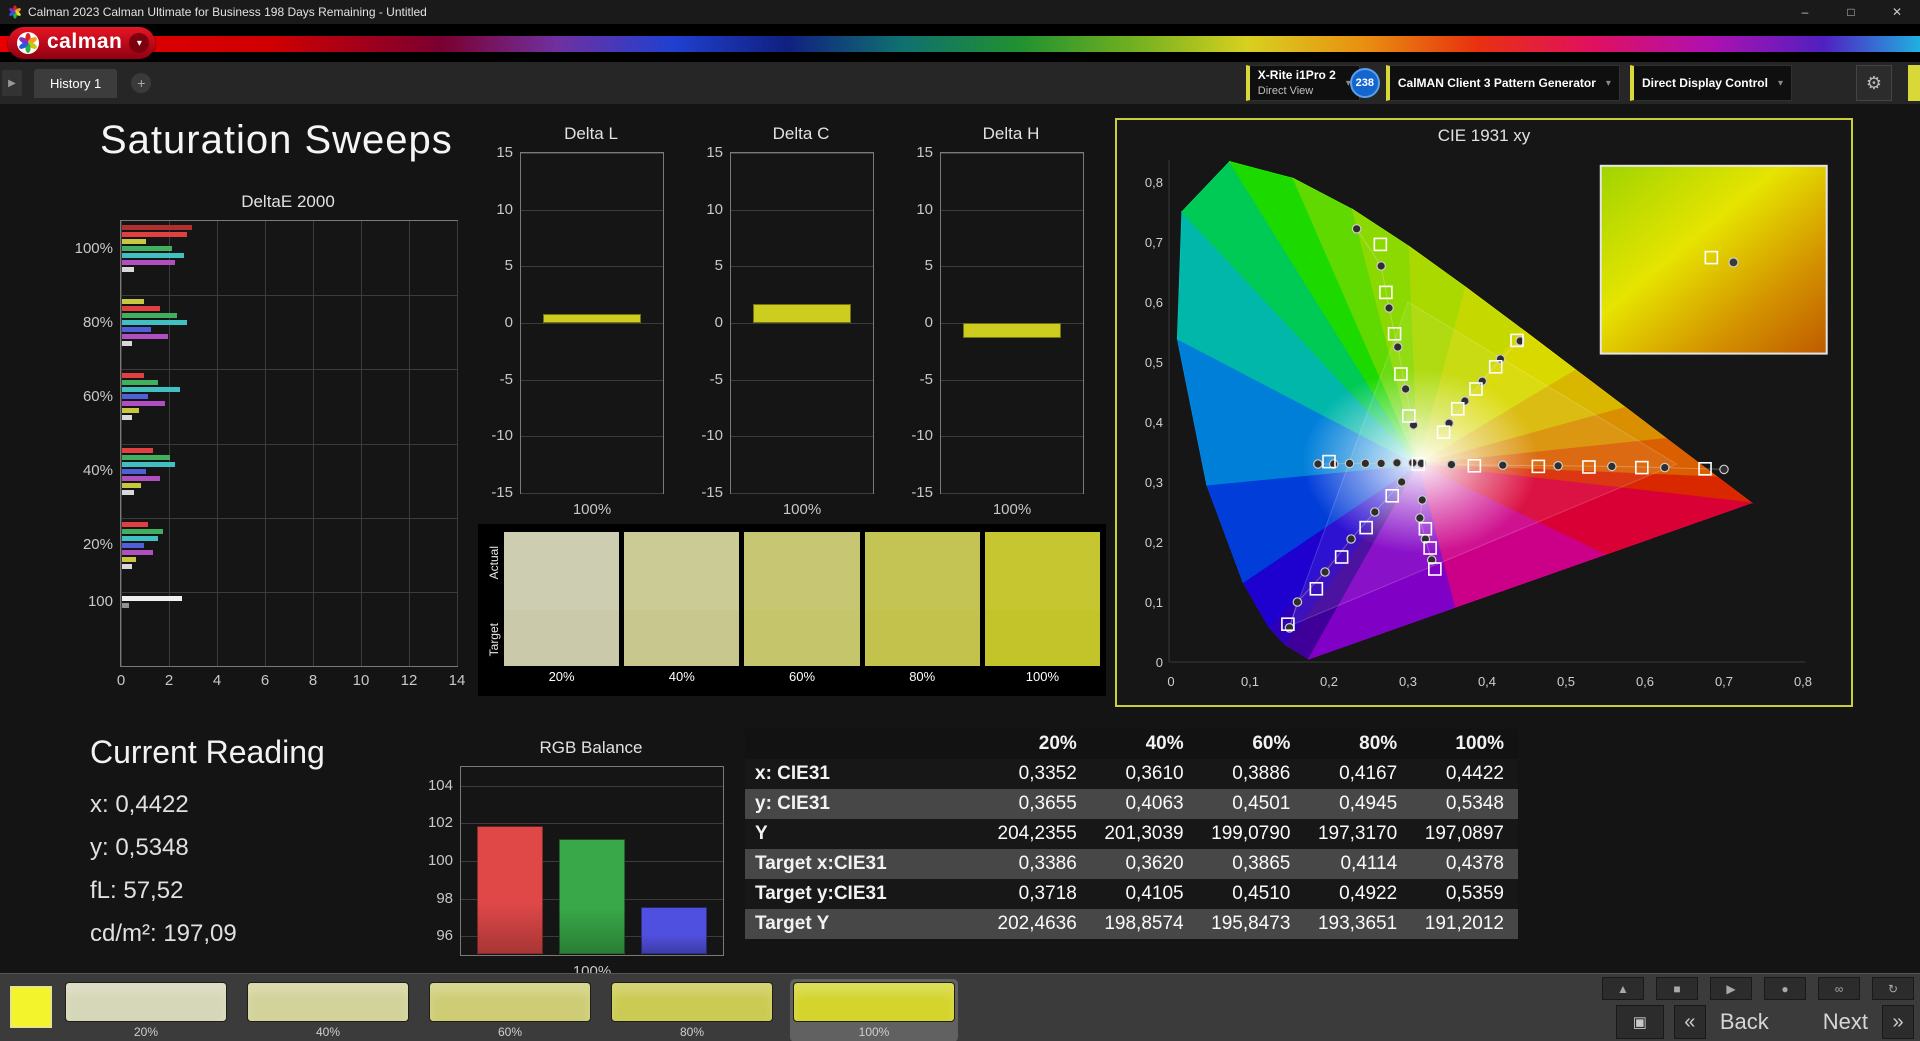 Image resolution: width=1920 pixels, height=1041 pixels. What do you see at coordinates (1898, 1022) in the screenshot?
I see `next-chevrons-icon: »` at bounding box center [1898, 1022].